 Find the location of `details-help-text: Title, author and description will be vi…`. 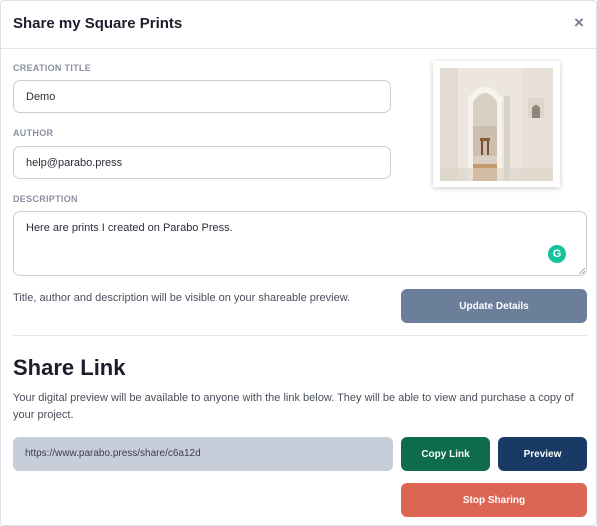

details-help-text: Title, author and description will be vi… is located at coordinates (182, 298).